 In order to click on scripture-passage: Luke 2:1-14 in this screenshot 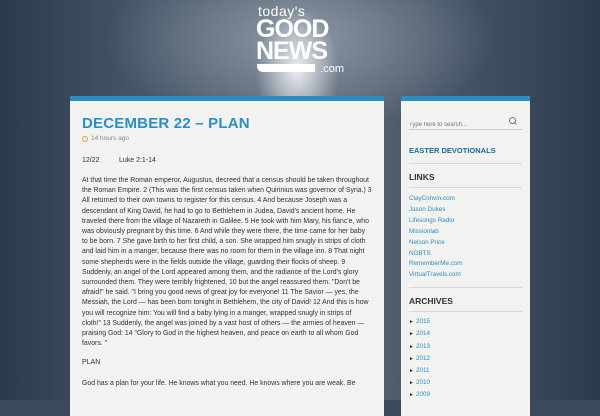, I will do `click(137, 160)`.